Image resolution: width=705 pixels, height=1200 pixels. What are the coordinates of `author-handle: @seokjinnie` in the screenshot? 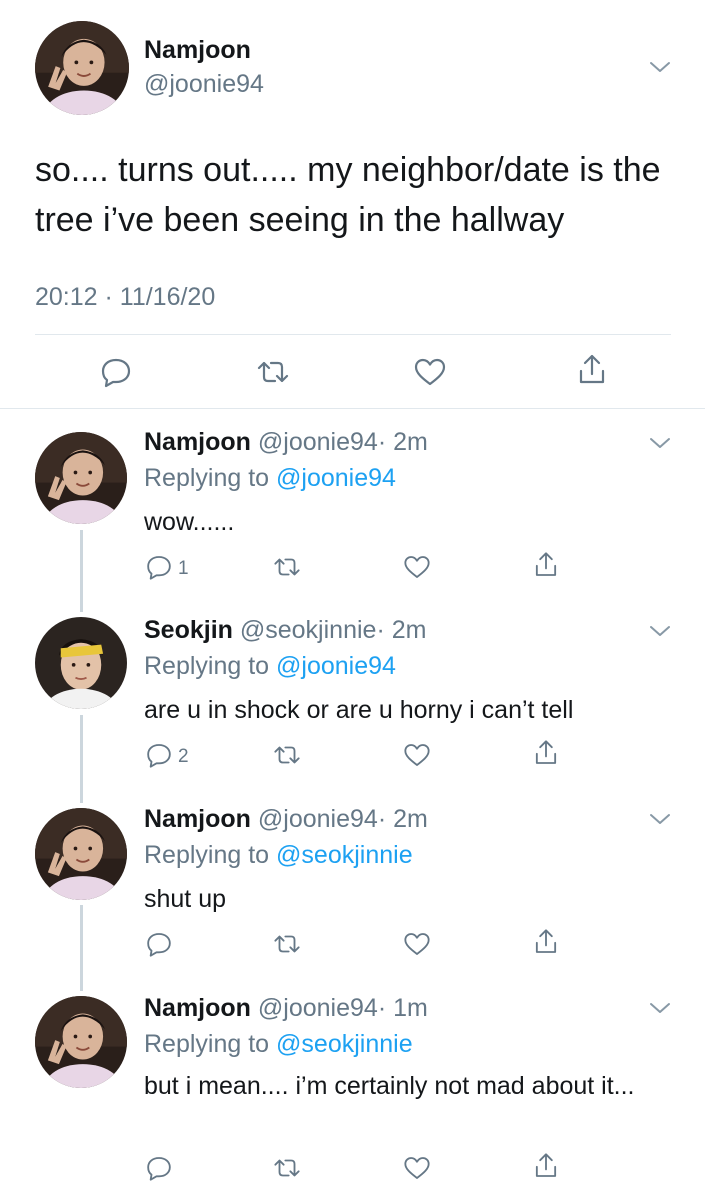 It's located at (308, 630).